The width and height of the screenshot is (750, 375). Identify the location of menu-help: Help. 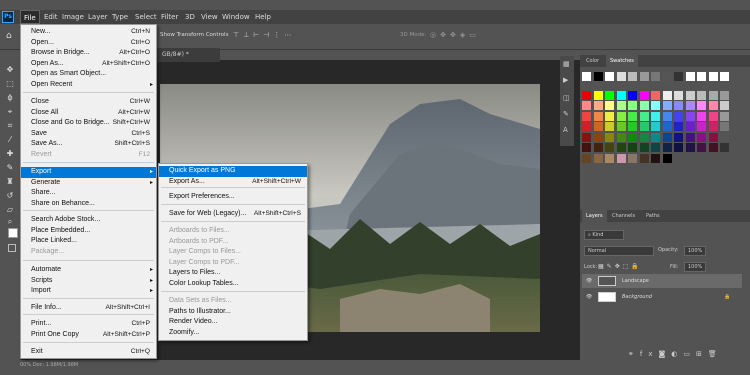
(263, 17).